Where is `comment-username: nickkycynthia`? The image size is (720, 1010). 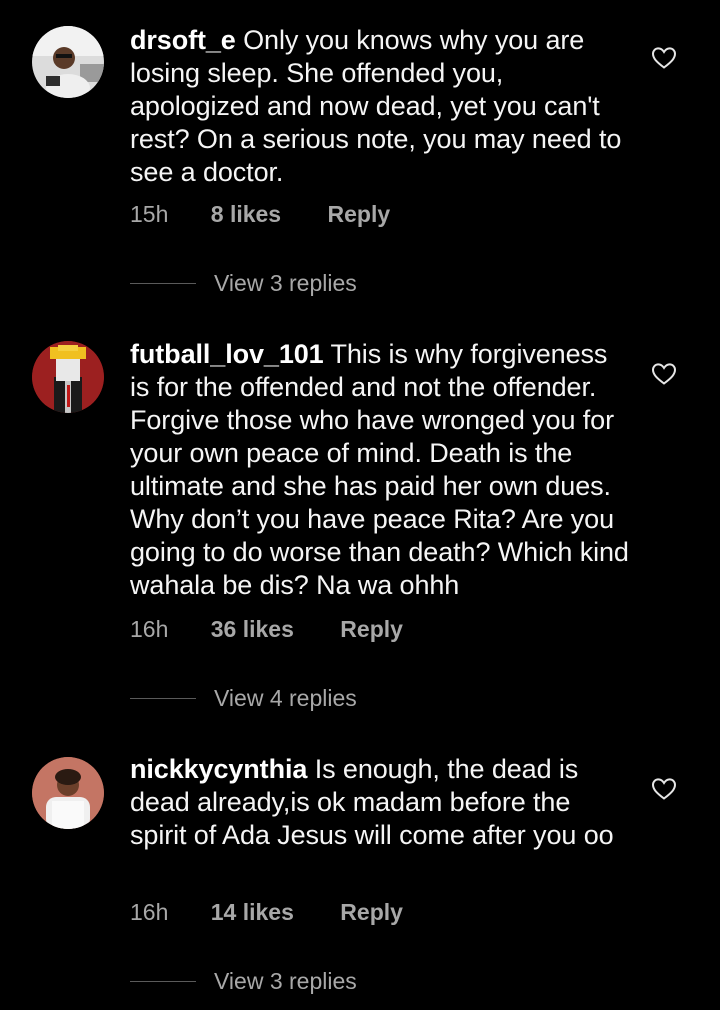 comment-username: nickkycynthia is located at coordinates (218, 769).